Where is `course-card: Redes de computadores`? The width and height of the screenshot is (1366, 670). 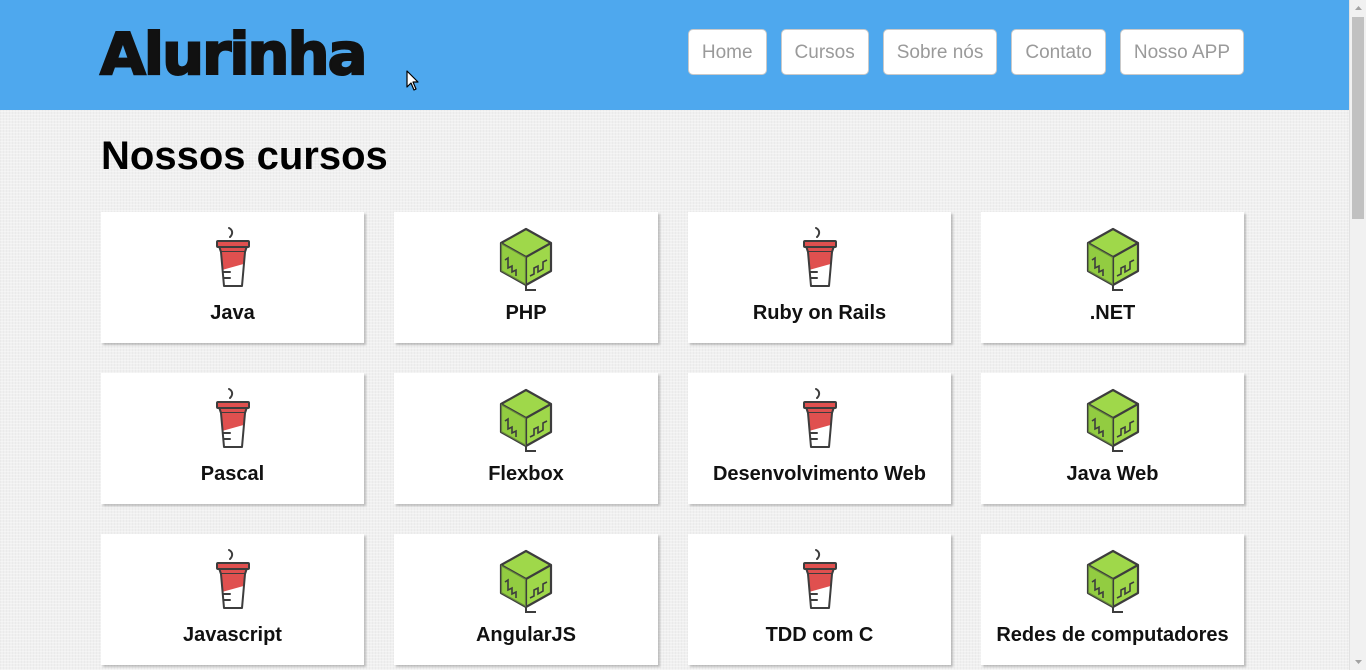 course-card: Redes de computadores is located at coordinates (1112, 599).